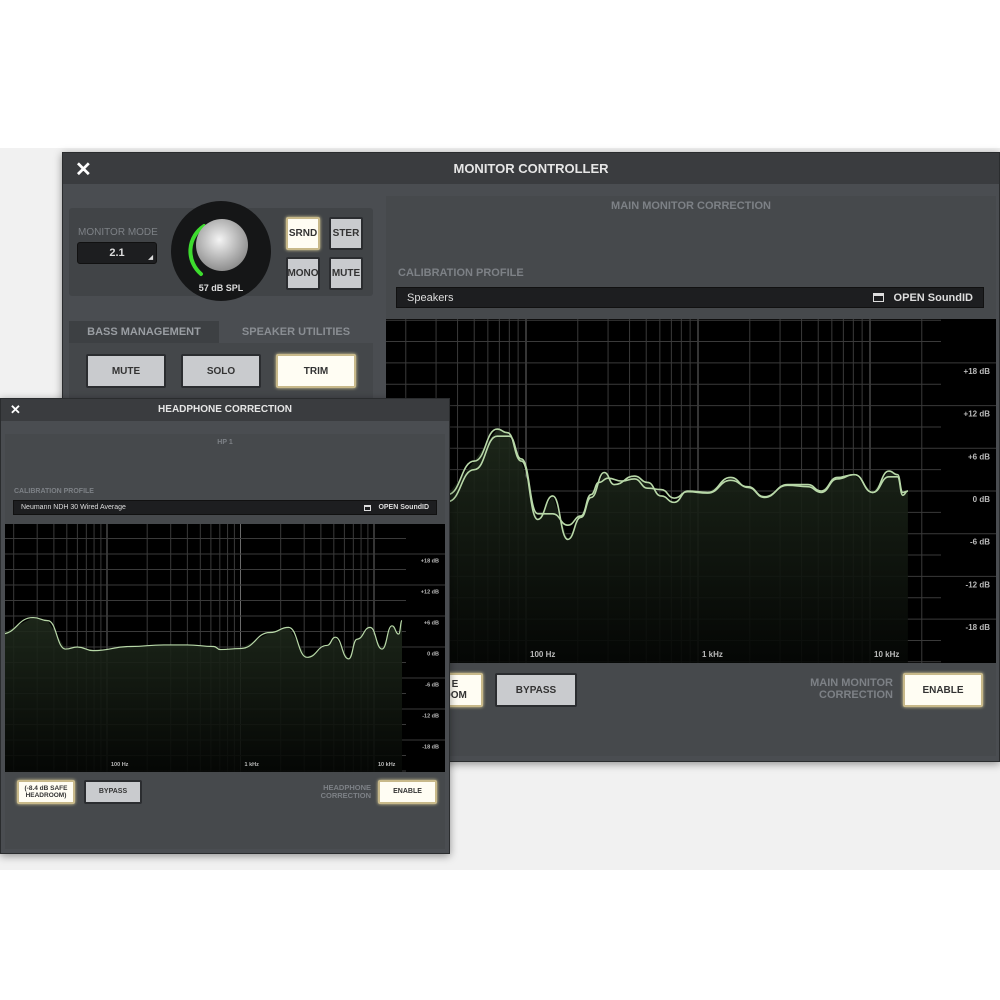 The width and height of the screenshot is (1000, 1000). Describe the element at coordinates (113, 792) in the screenshot. I see `hp-bypass-button: BYPASS` at that location.